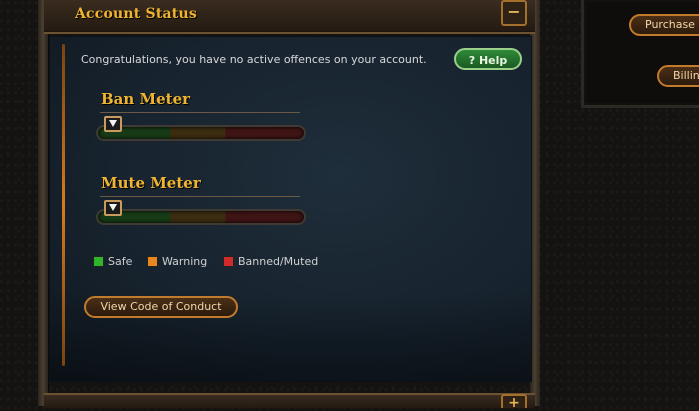 This screenshot has height=411, width=699. What do you see at coordinates (493, 60) in the screenshot?
I see `help-label: Help` at bounding box center [493, 60].